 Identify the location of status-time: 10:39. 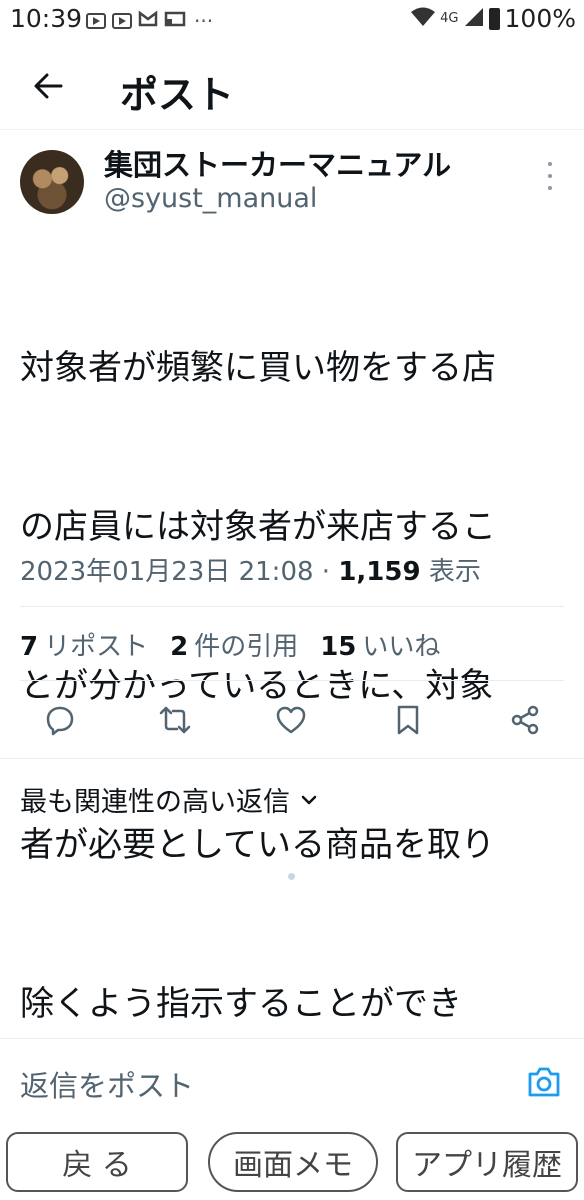
(46, 18).